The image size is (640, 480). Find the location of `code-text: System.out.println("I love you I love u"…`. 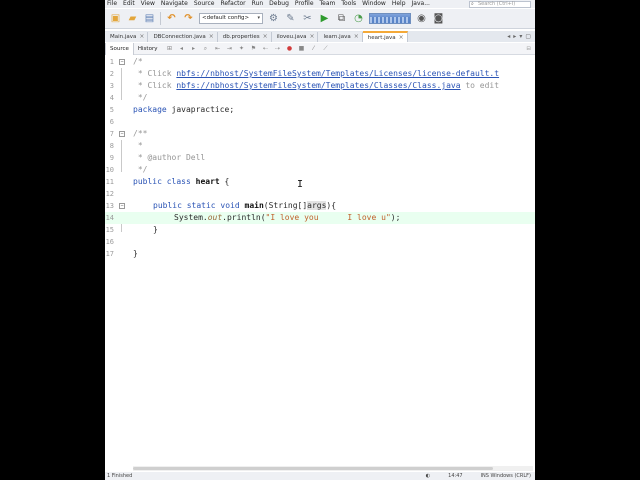

code-text: System.out.println("I love you I love u"… is located at coordinates (287, 217).